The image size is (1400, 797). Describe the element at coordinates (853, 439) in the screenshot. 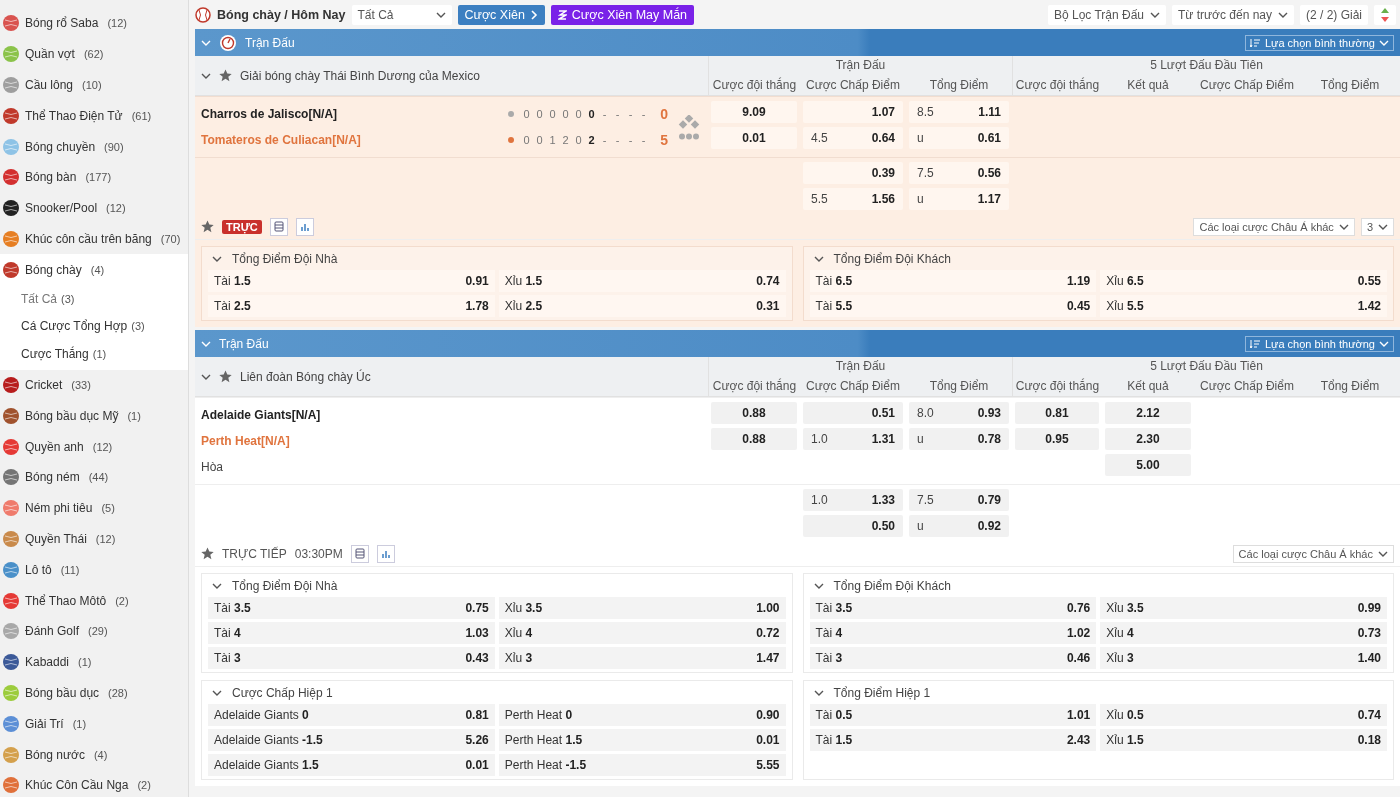

I see `odds-button: 1.0 1.31` at that location.